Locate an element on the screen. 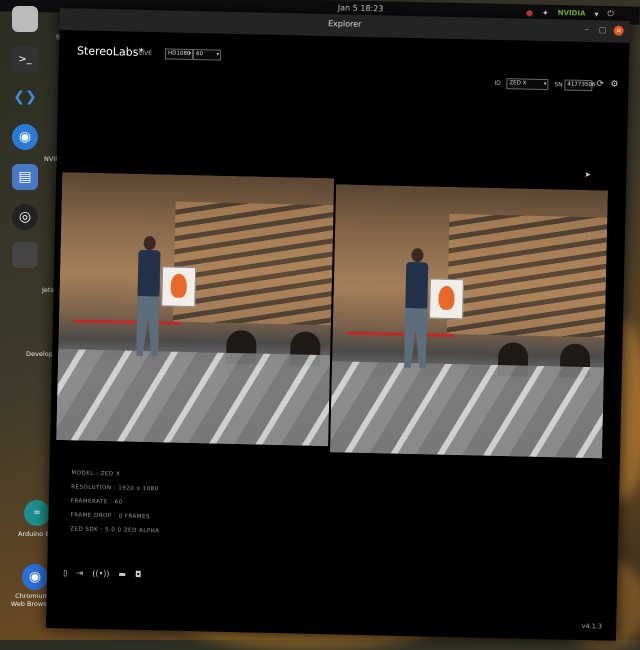 Image resolution: width=640 pixels, height=650 pixels. fps-value: 60 is located at coordinates (199, 54).